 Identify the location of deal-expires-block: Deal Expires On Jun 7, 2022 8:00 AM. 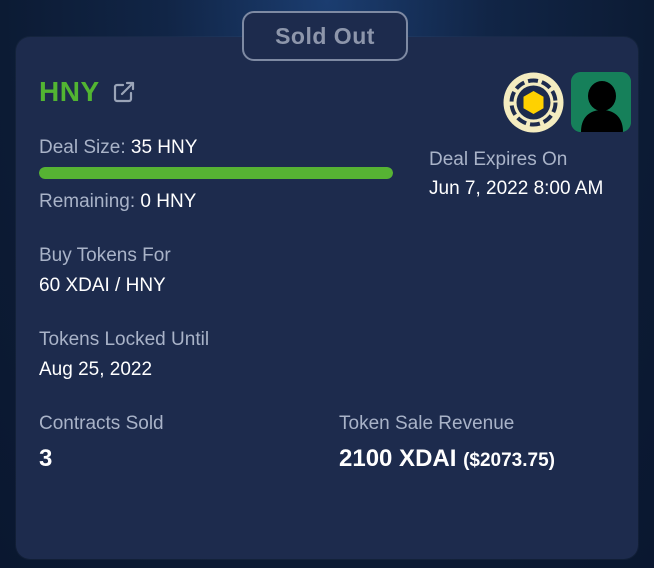
(516, 174).